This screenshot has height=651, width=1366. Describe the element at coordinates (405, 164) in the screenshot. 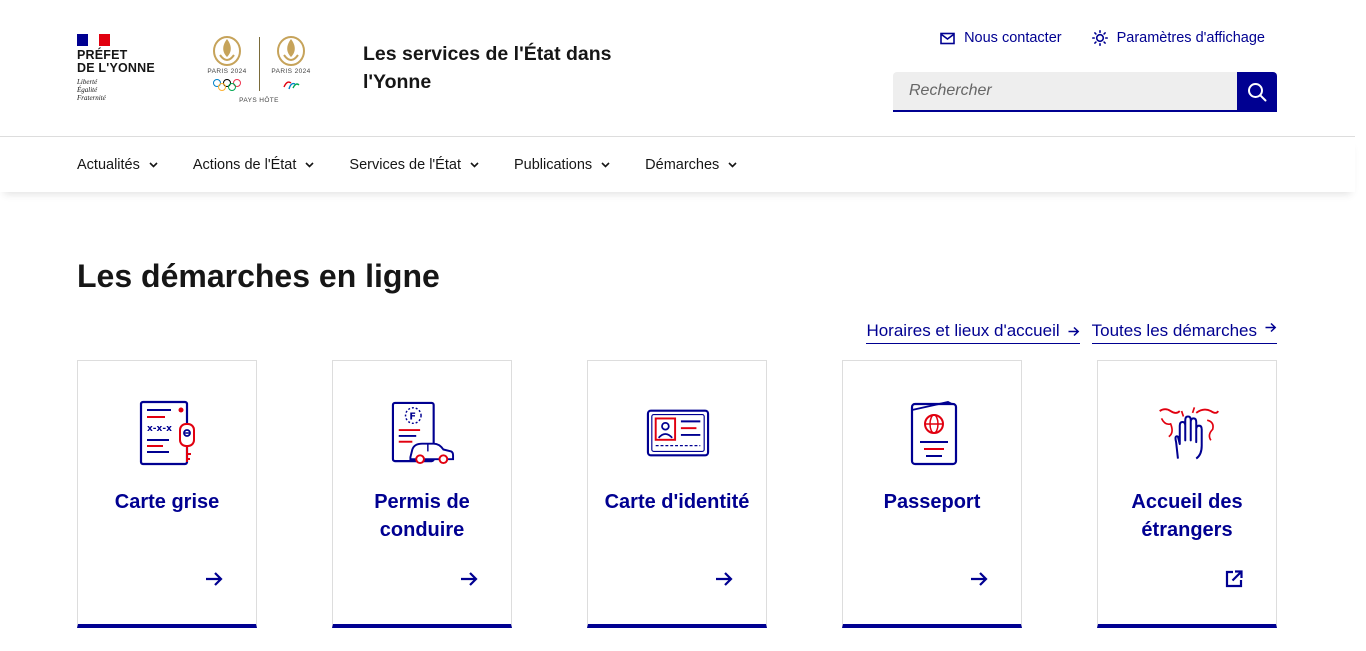

I see `nav-item-label: Services de l'État` at that location.